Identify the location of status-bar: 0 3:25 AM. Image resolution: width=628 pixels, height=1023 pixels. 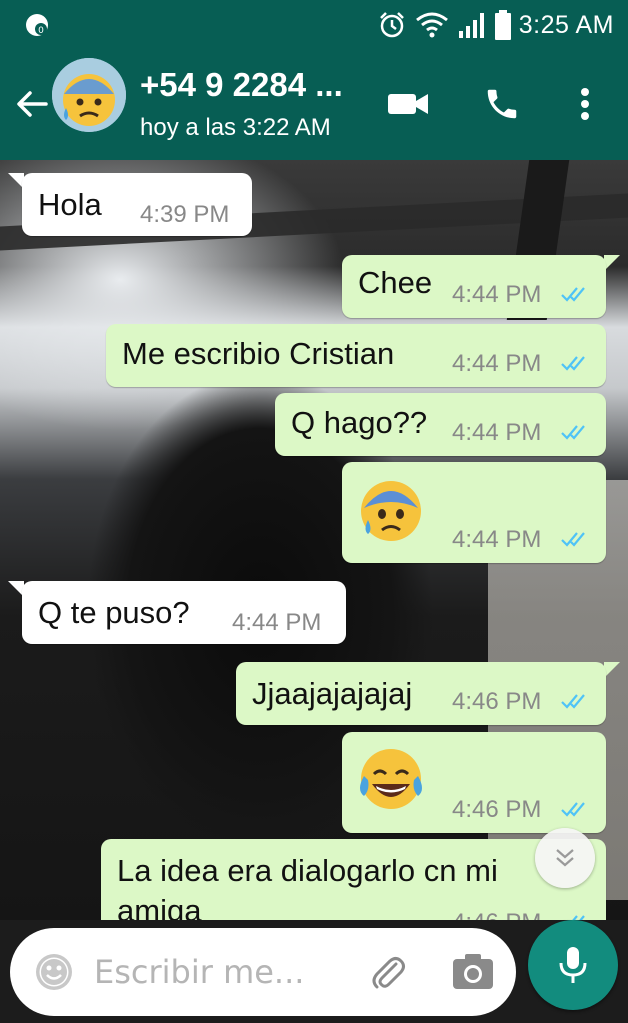
(314, 25).